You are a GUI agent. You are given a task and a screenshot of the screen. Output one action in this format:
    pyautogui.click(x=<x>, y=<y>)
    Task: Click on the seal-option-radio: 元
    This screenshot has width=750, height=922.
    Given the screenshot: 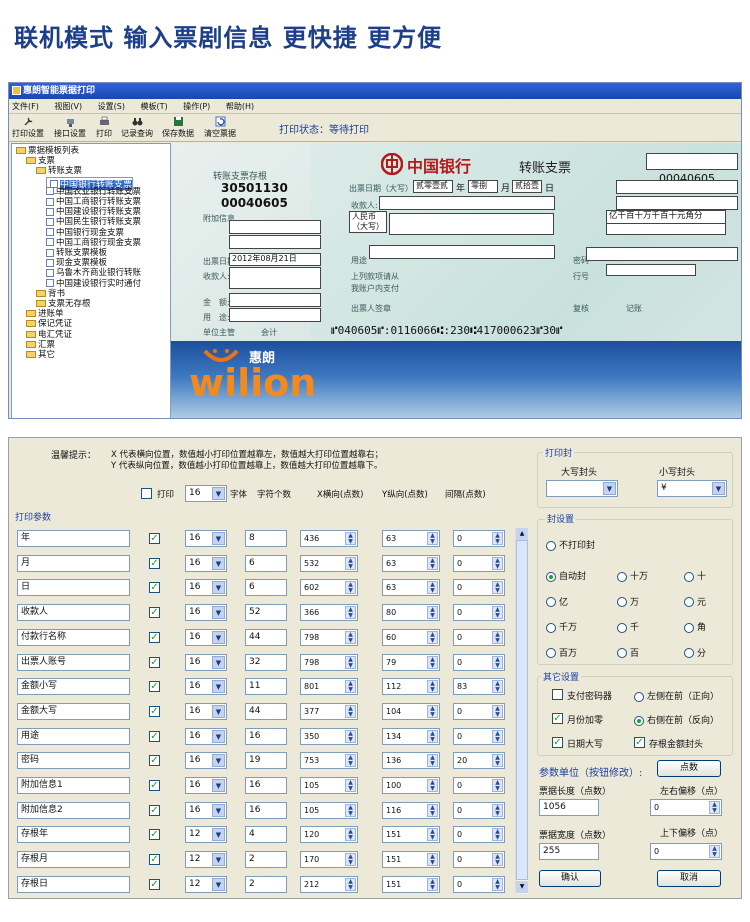 What is the action you would take?
    pyautogui.click(x=695, y=601)
    